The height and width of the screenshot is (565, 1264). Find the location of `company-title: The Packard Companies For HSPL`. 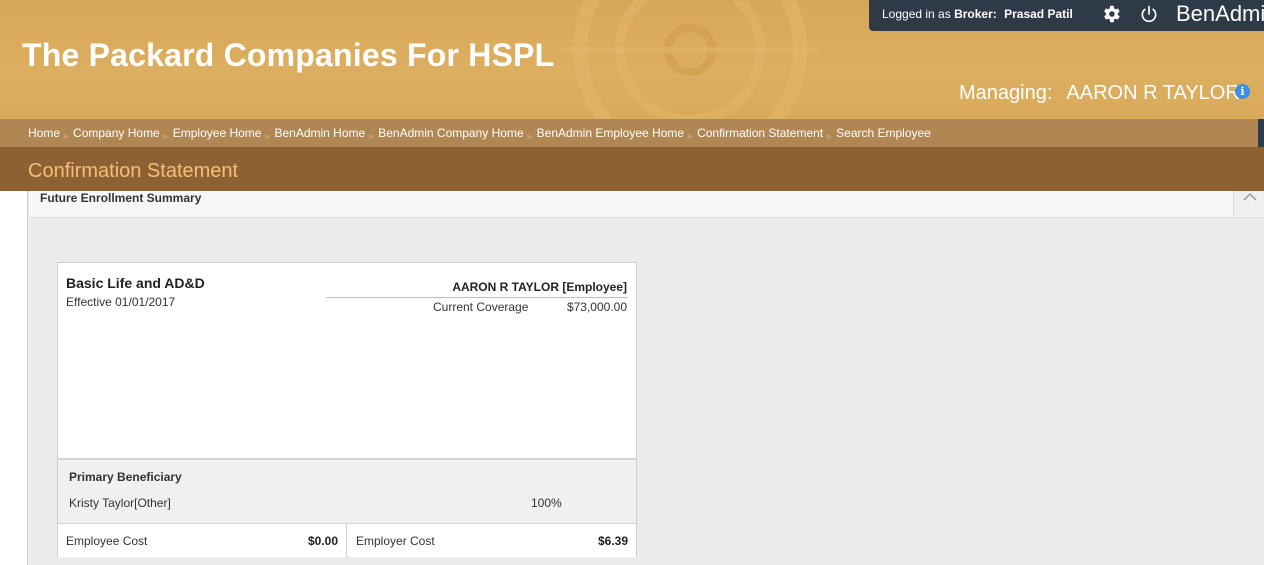

company-title: The Packard Companies For HSPL is located at coordinates (288, 55).